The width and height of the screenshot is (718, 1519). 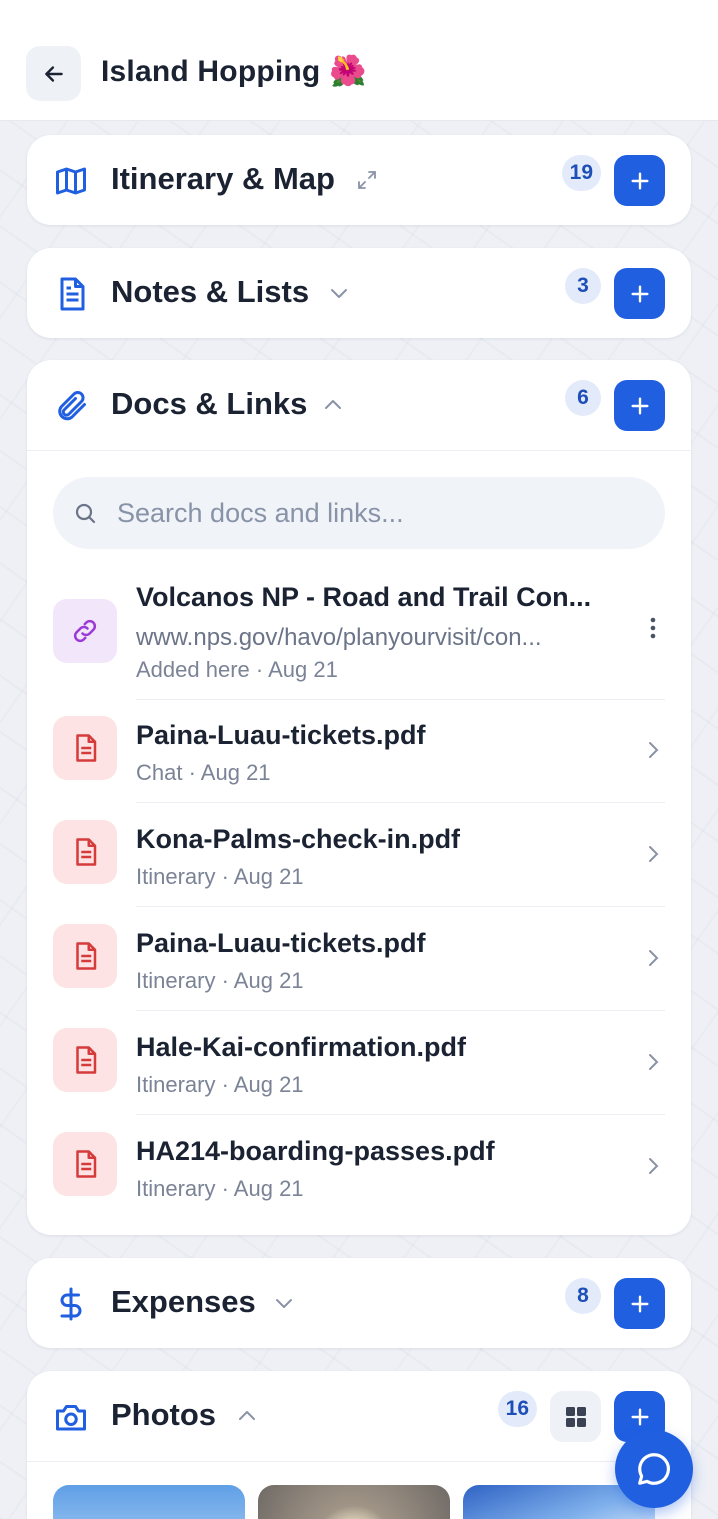 I want to click on paperclip-icon, so click(x=72, y=405).